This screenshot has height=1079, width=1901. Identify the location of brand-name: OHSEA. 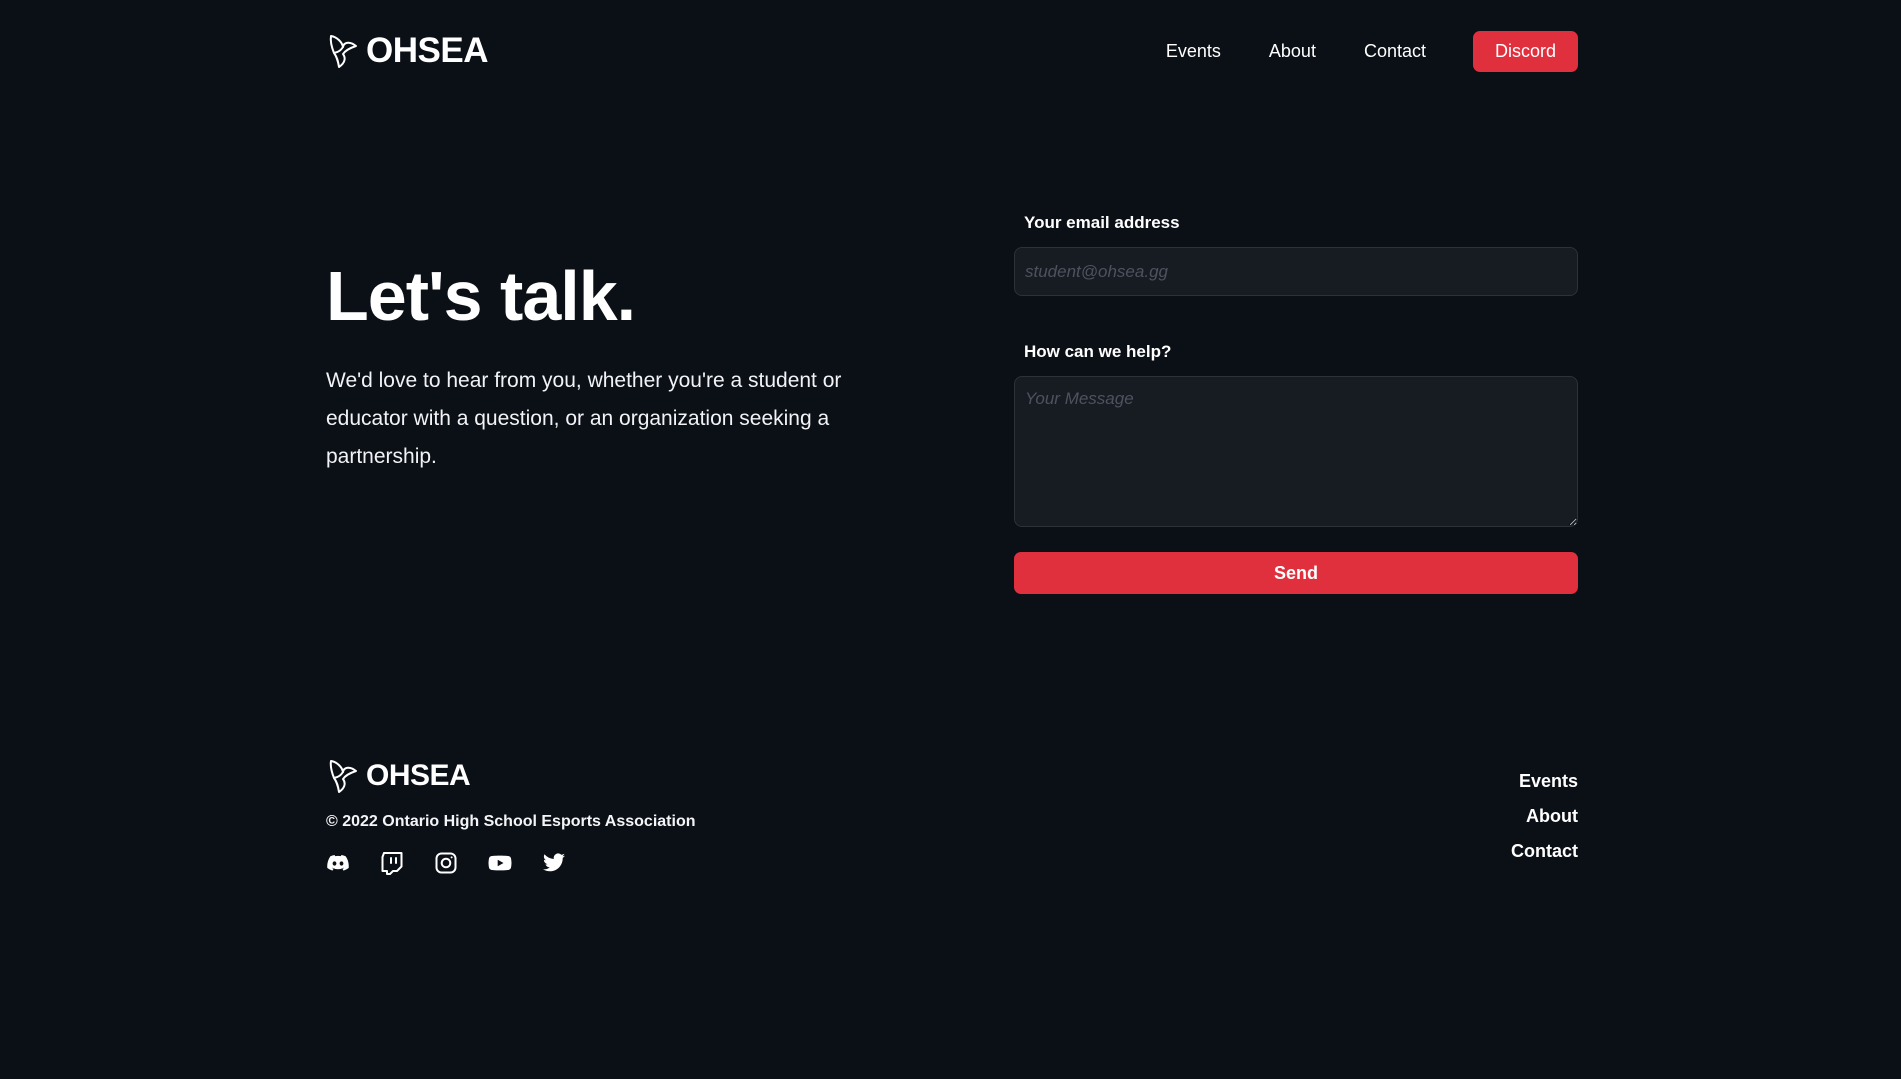
(427, 50).